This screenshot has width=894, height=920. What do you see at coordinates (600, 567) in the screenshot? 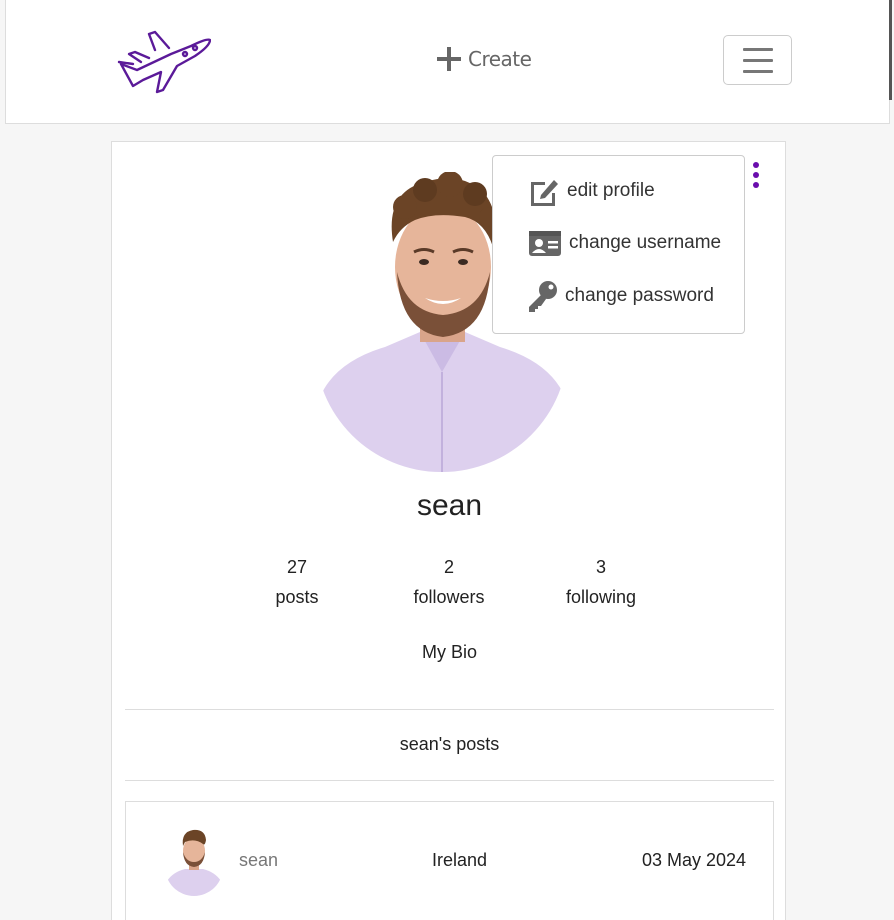
I see `stat-value: 3` at bounding box center [600, 567].